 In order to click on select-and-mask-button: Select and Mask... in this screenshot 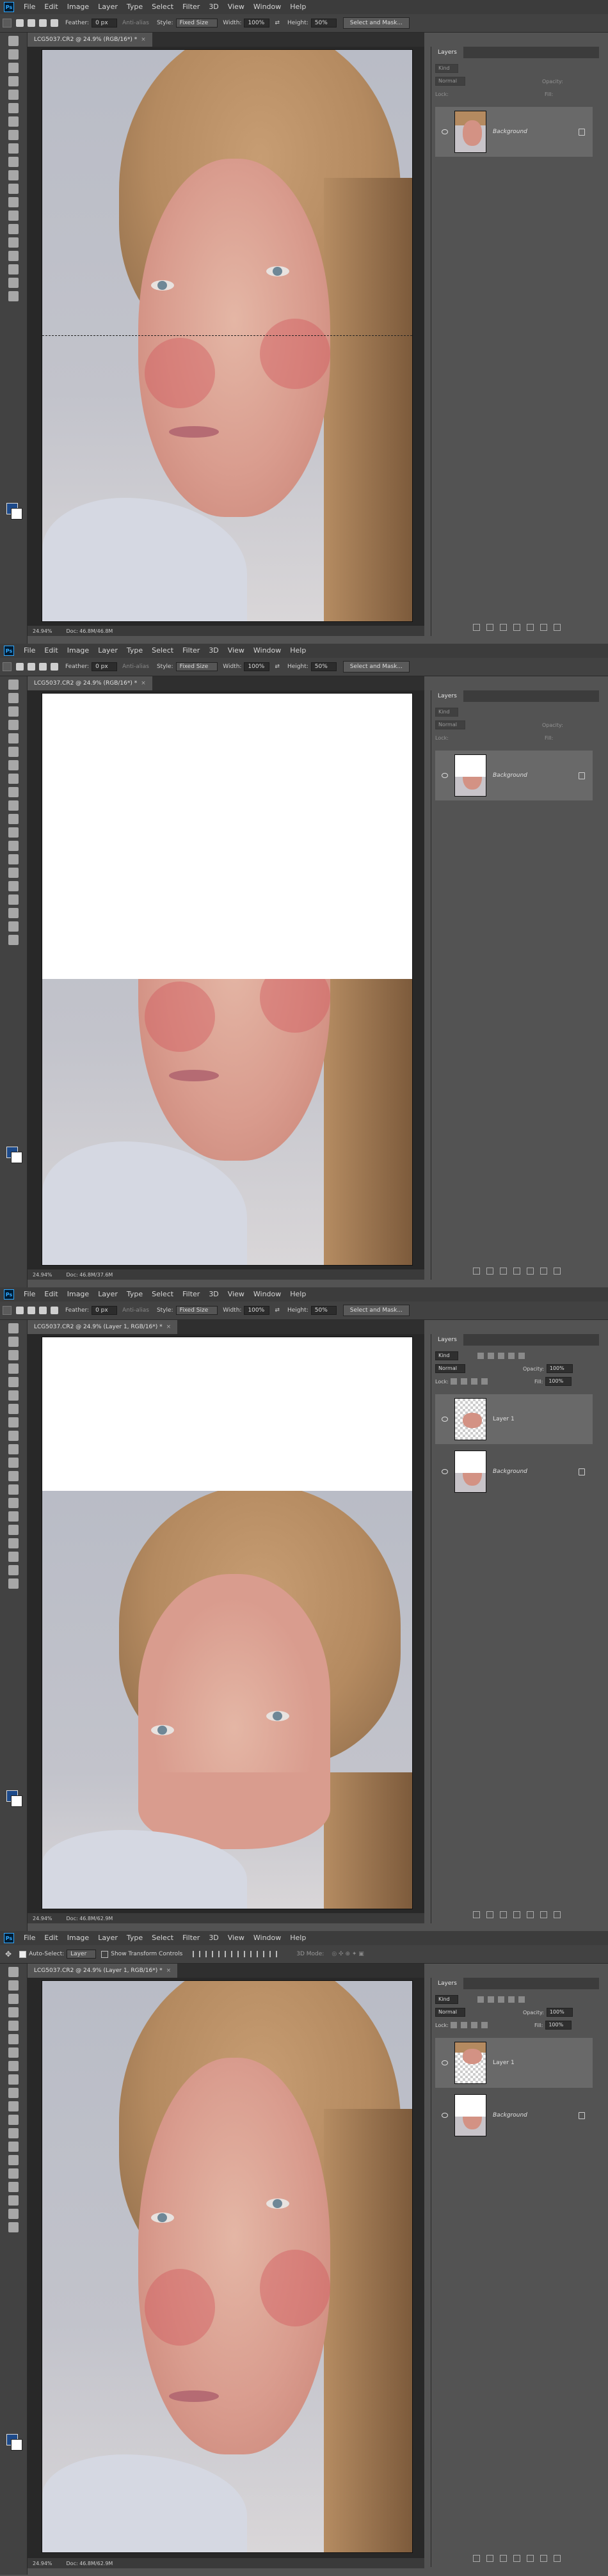, I will do `click(376, 1311)`.